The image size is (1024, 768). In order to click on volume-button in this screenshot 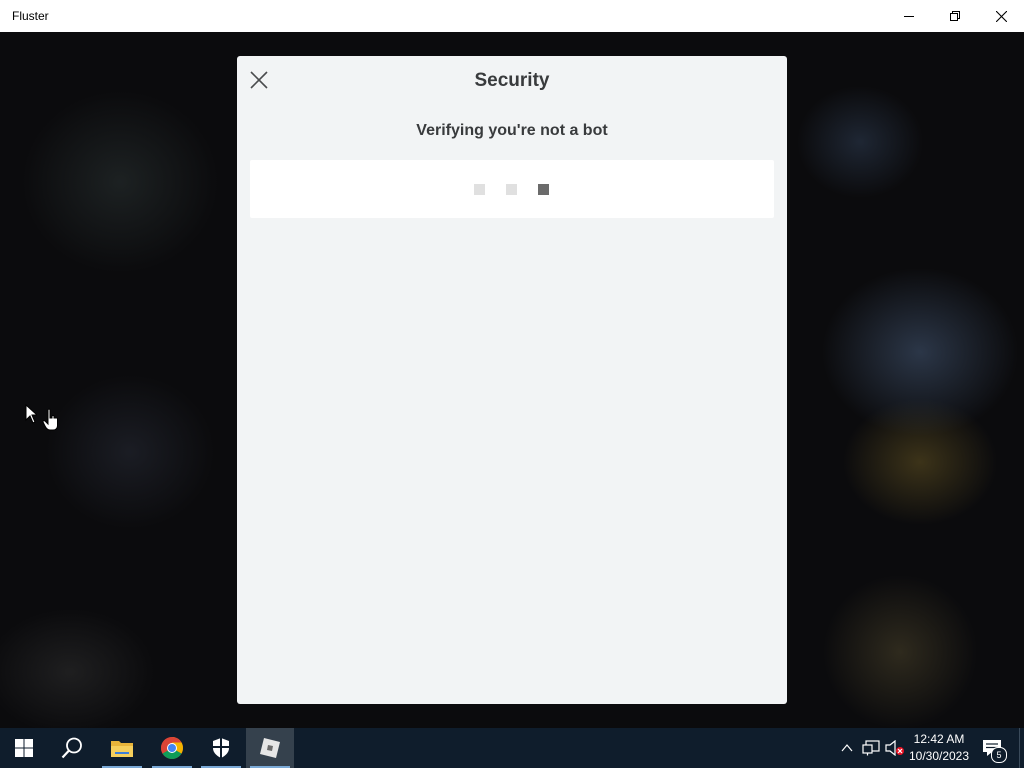, I will do `click(895, 748)`.